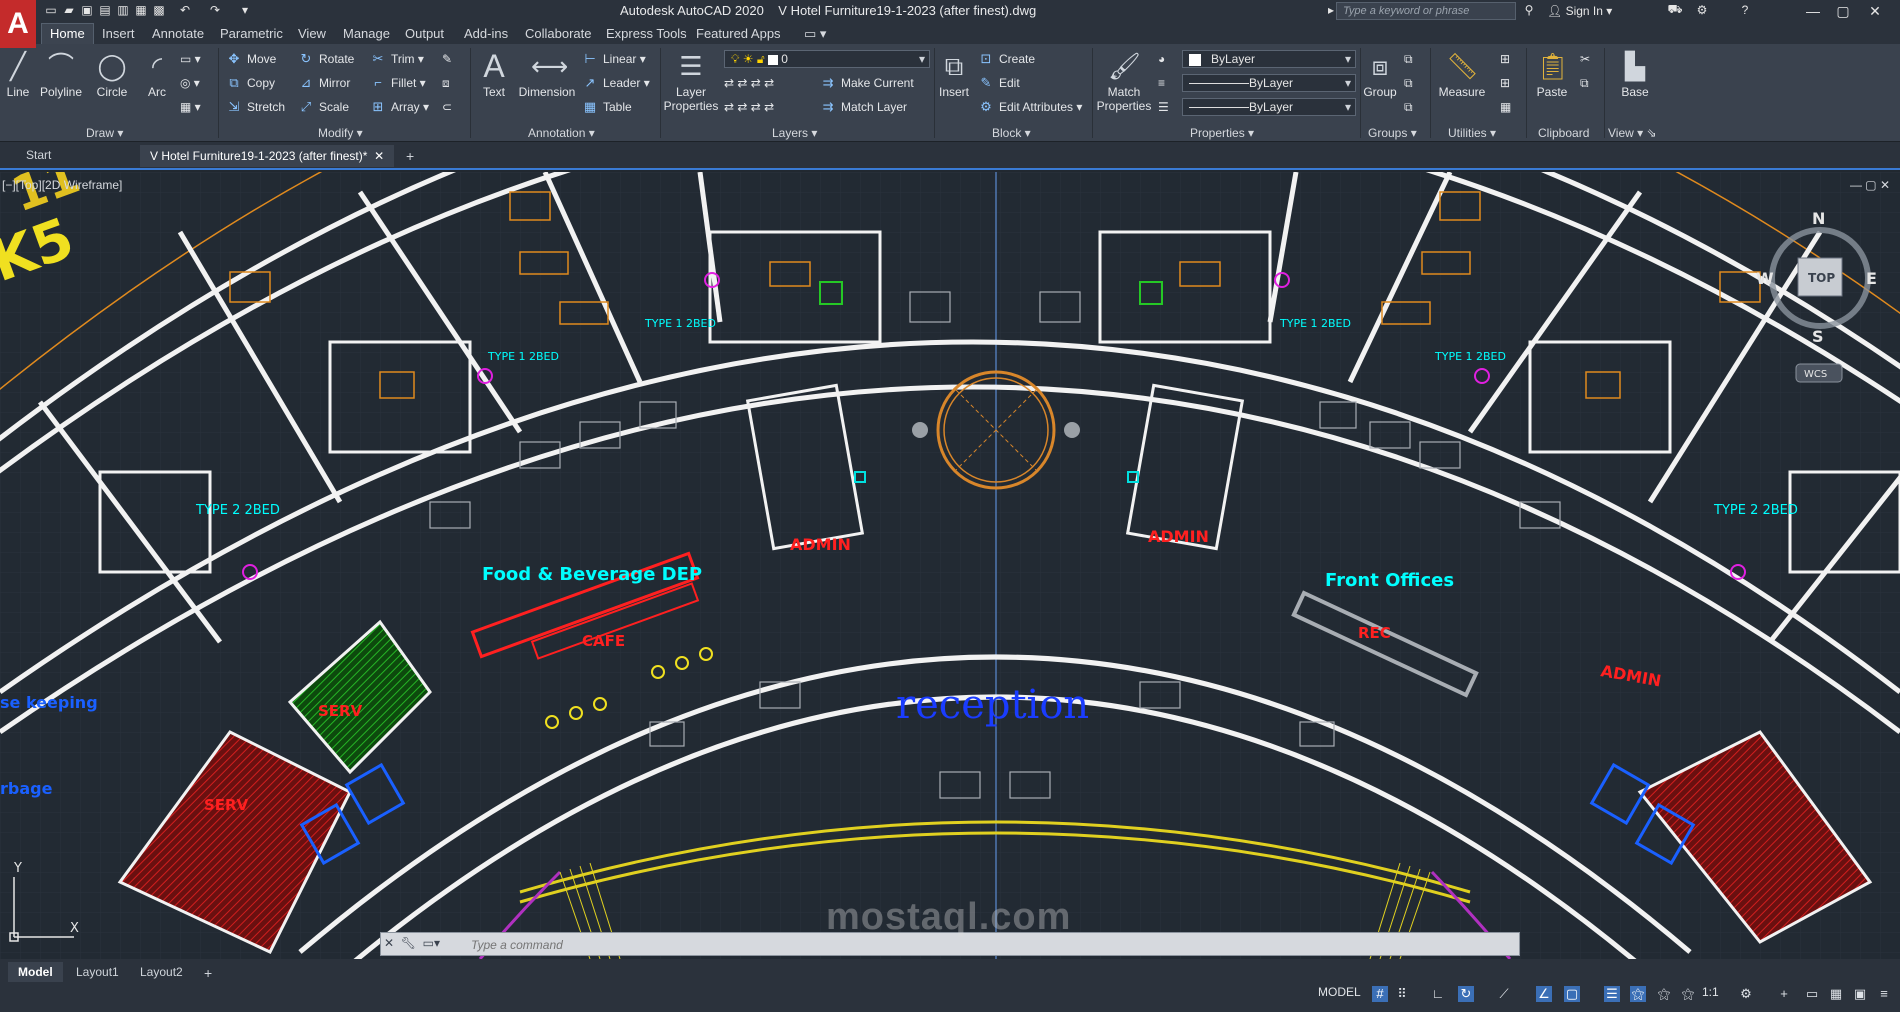 The height and width of the screenshot is (1012, 1900). What do you see at coordinates (1812, 994) in the screenshot?
I see `units-icon: ▭` at bounding box center [1812, 994].